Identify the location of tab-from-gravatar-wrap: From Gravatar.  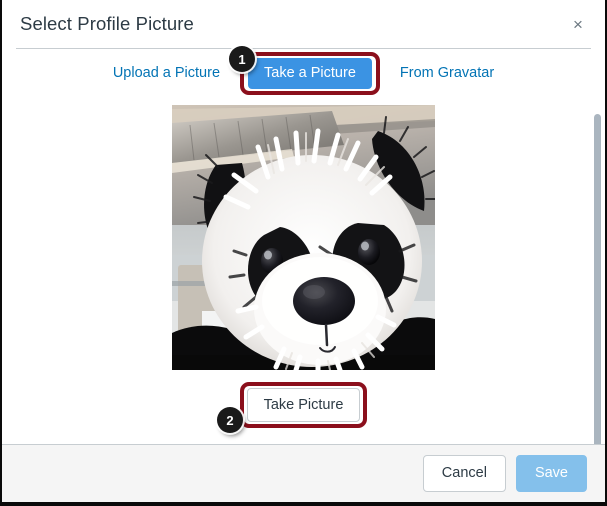
(447, 73).